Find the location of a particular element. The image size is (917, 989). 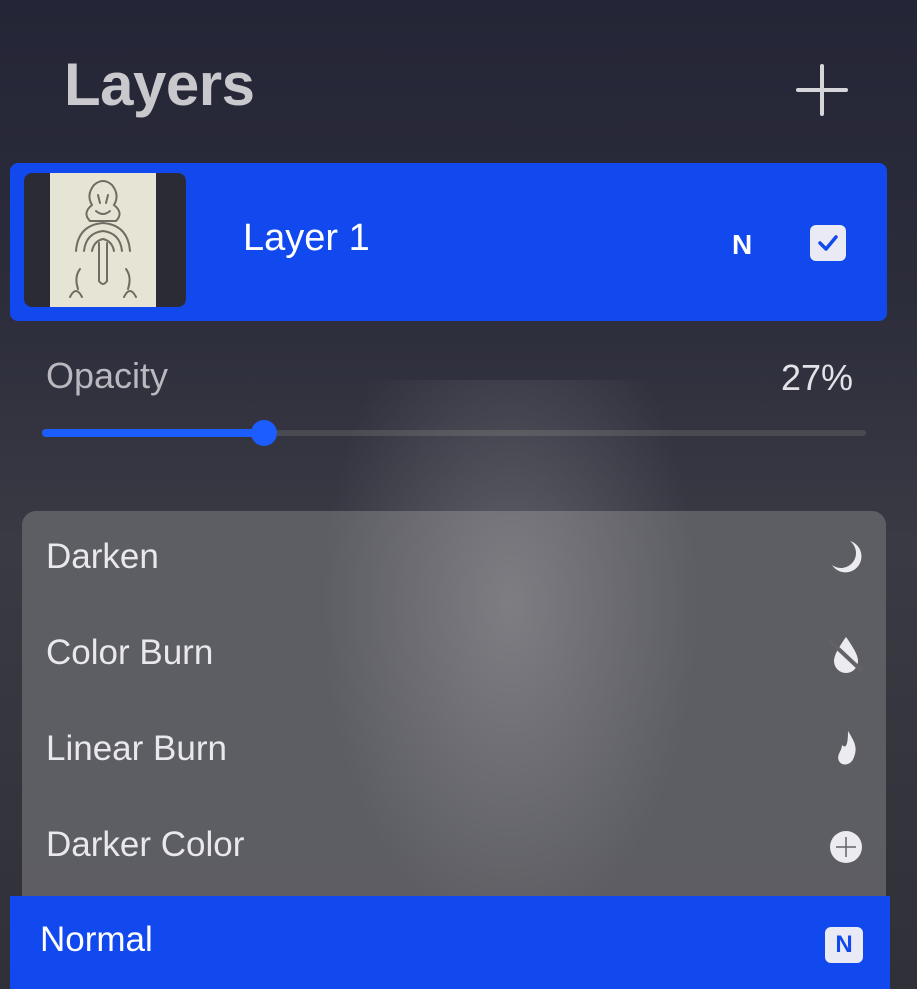

slider-thumb is located at coordinates (264, 433).